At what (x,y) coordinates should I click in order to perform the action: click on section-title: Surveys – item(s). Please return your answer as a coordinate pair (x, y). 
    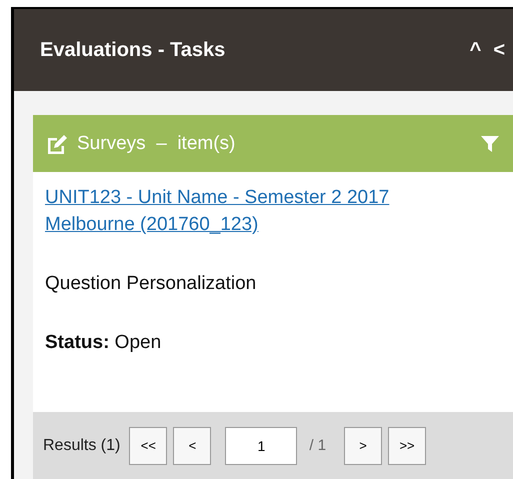
    Looking at the image, I should click on (156, 143).